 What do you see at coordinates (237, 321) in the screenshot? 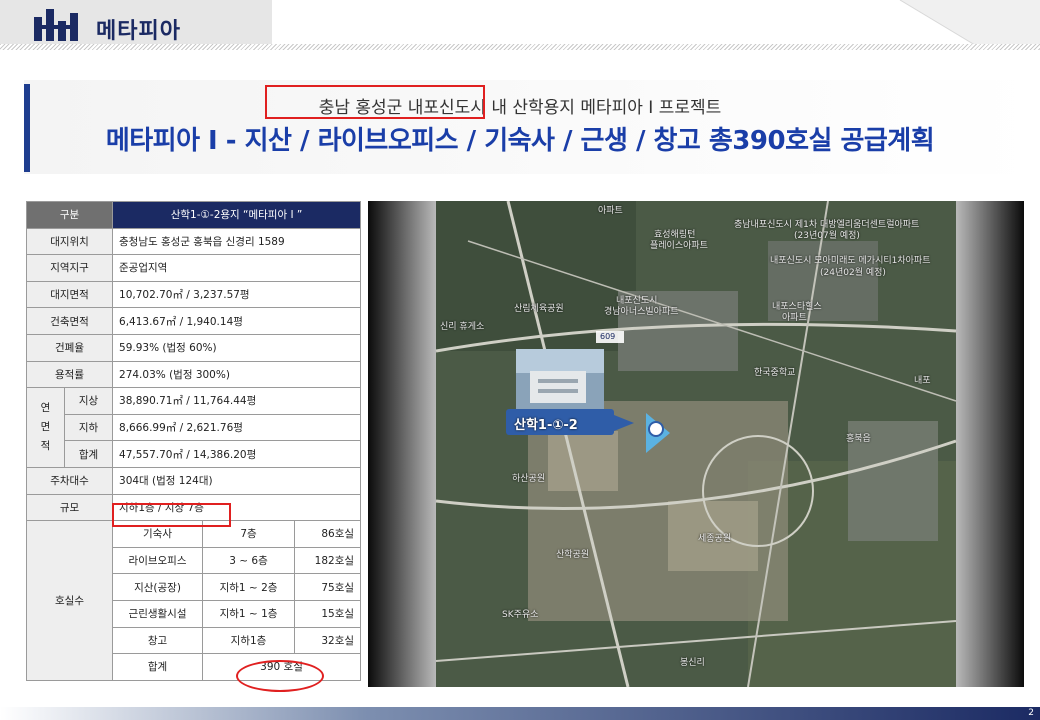
I see `row-value: 6,413.67㎡ / 1,940.14평` at bounding box center [237, 321].